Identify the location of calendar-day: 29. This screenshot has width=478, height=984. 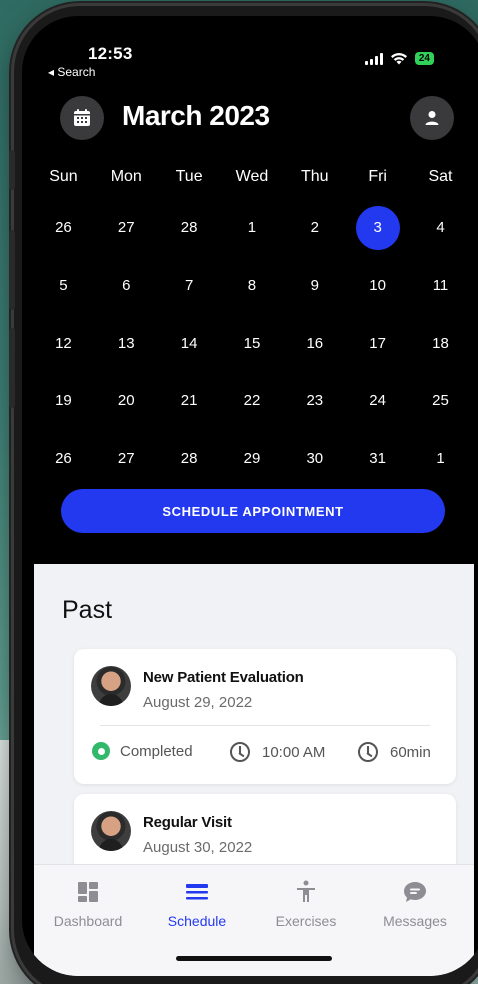
(252, 459).